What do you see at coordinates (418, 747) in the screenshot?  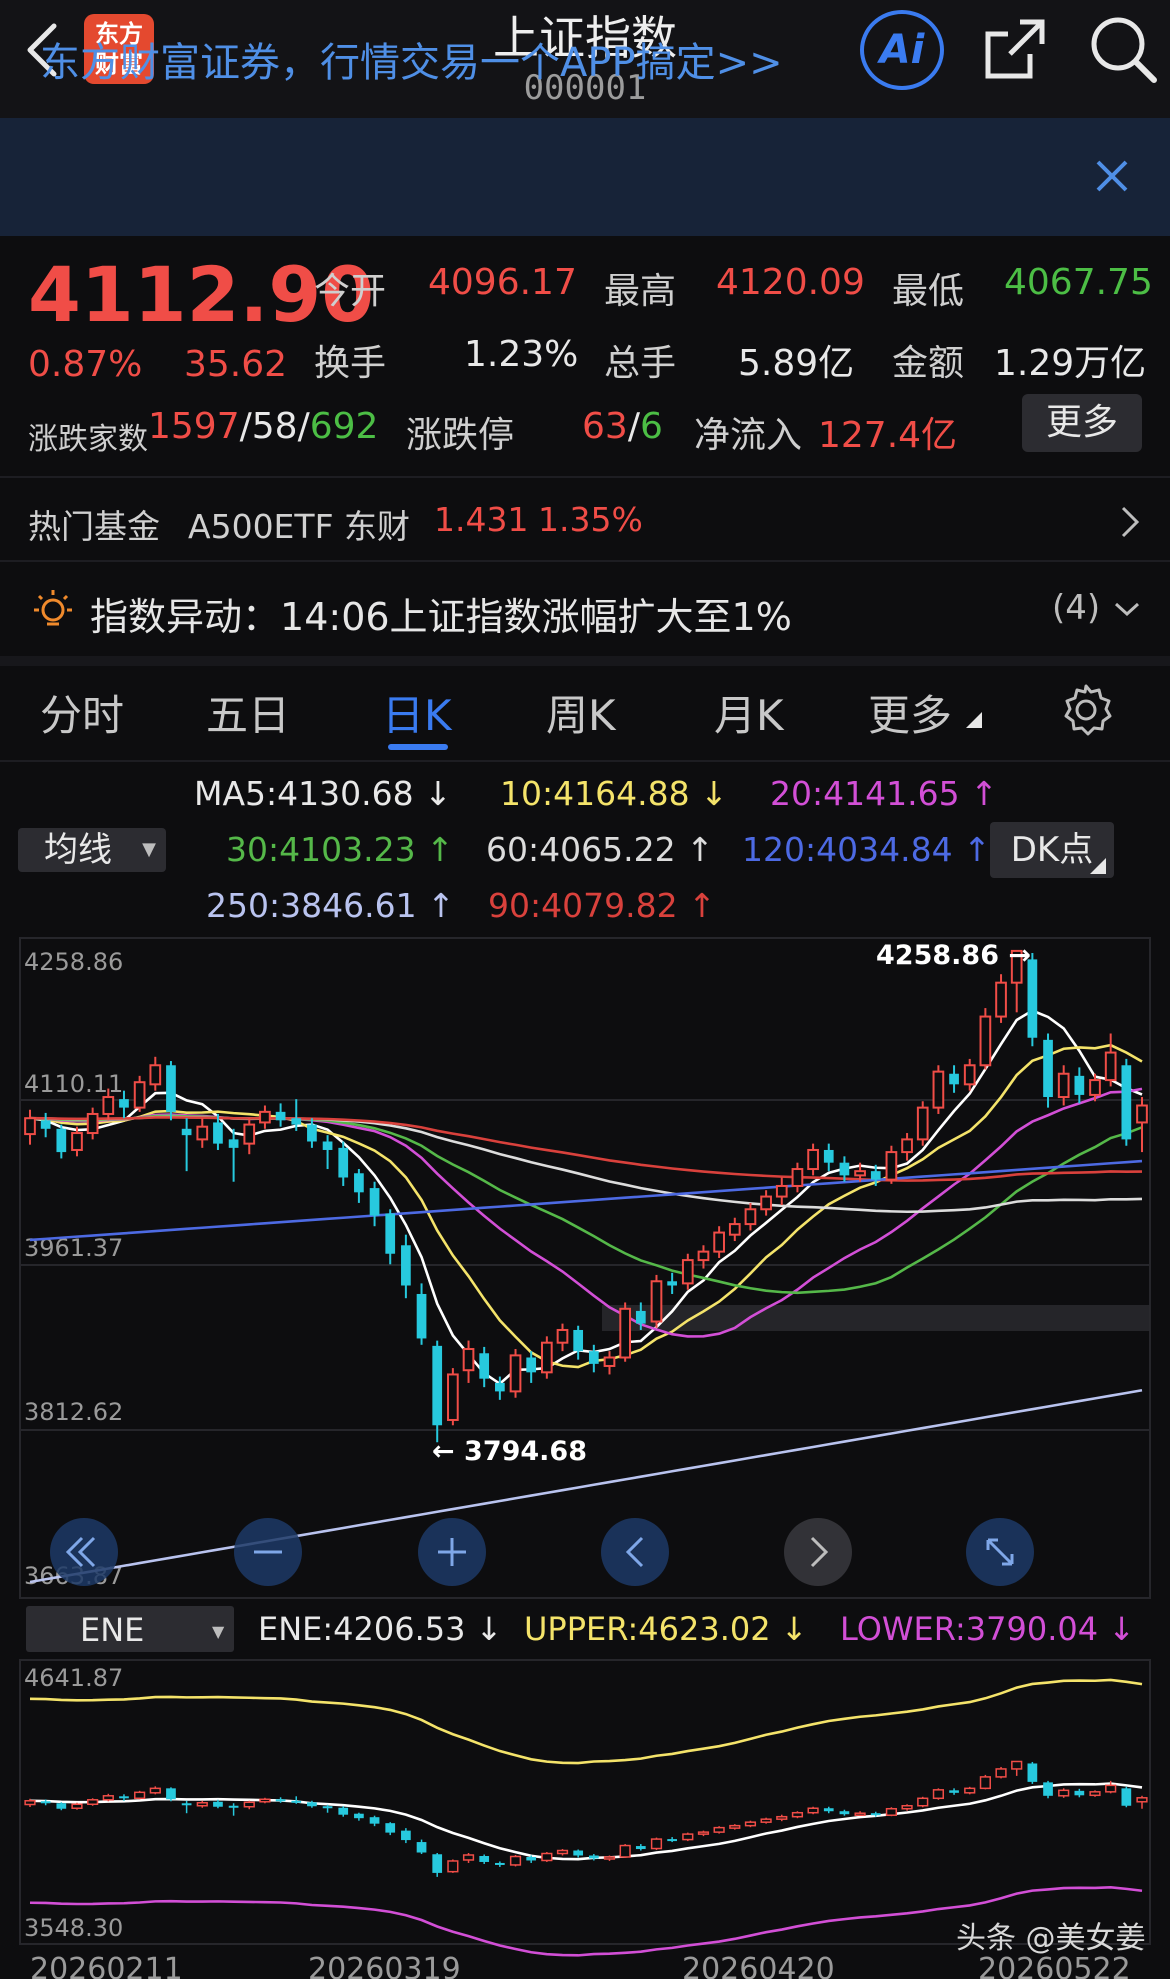 I see `active-tab-indicator` at bounding box center [418, 747].